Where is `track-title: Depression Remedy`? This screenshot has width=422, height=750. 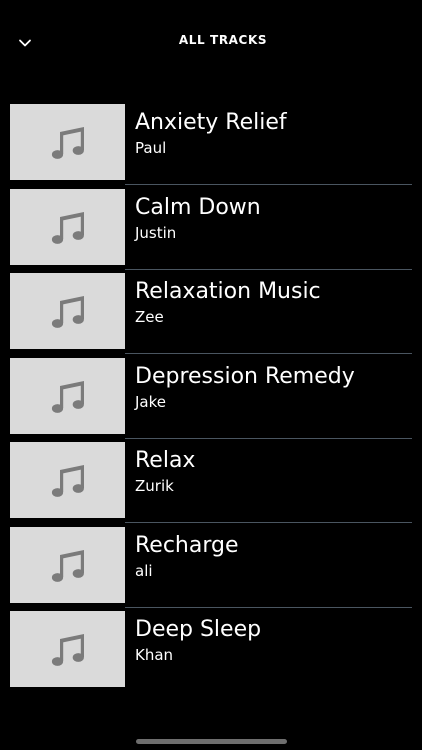
track-title: Depression Remedy is located at coordinates (245, 376).